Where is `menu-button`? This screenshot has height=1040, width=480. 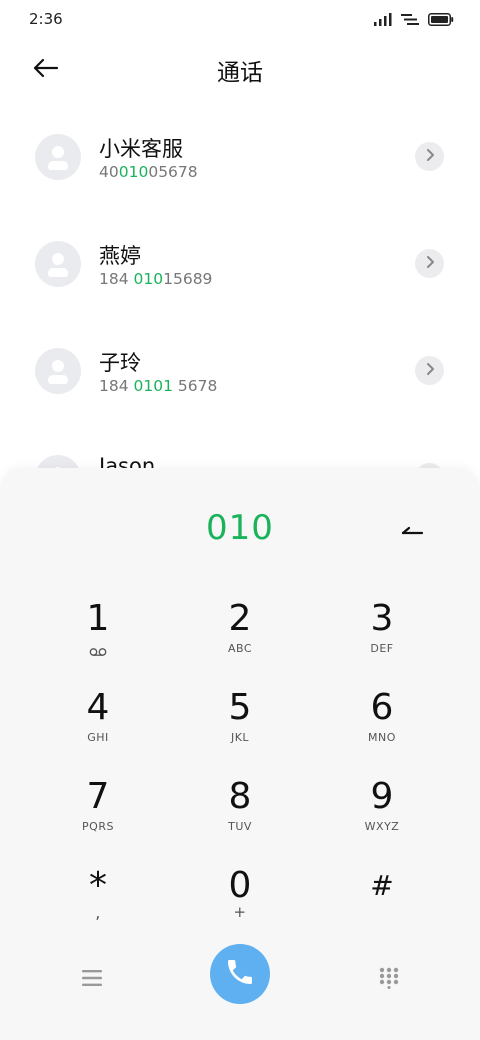 menu-button is located at coordinates (92, 980).